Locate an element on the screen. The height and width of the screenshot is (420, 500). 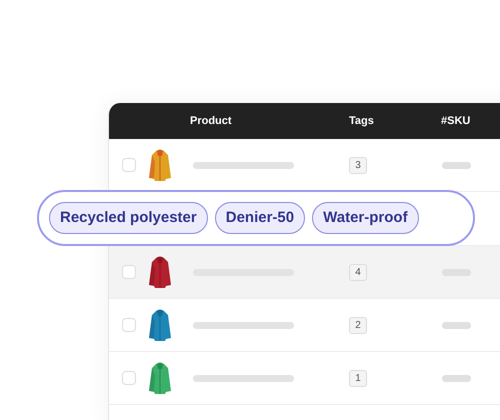
table-row: 3 is located at coordinates (304, 165).